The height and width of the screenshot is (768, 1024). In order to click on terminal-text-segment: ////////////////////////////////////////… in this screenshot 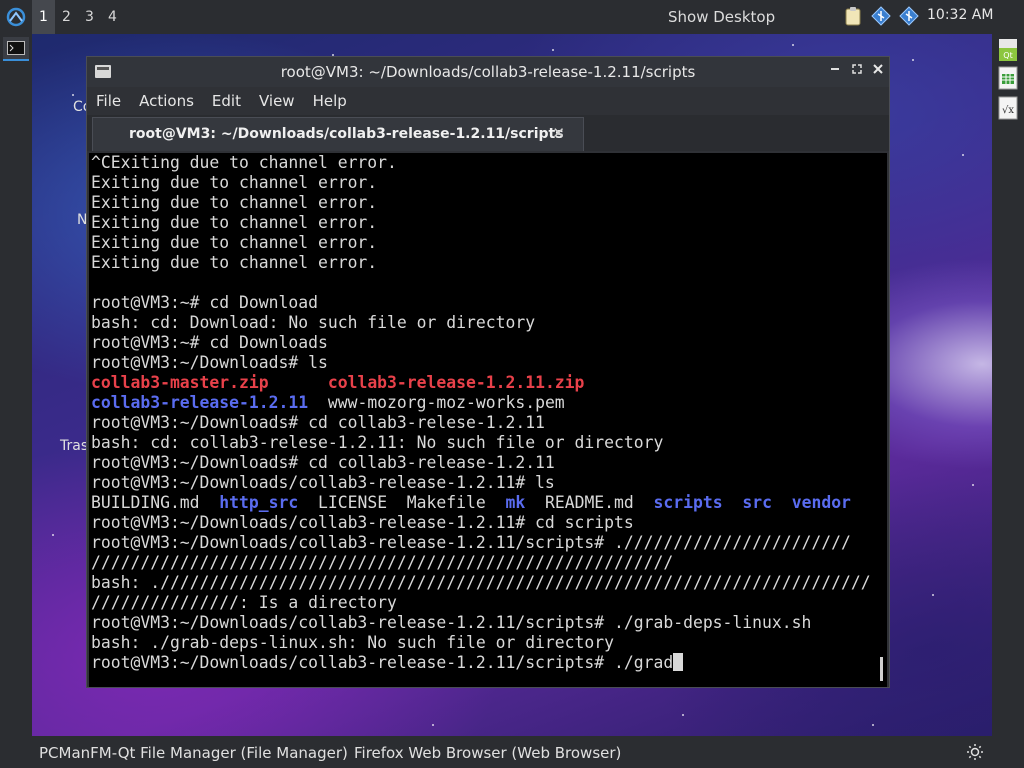, I will do `click(382, 562)`.